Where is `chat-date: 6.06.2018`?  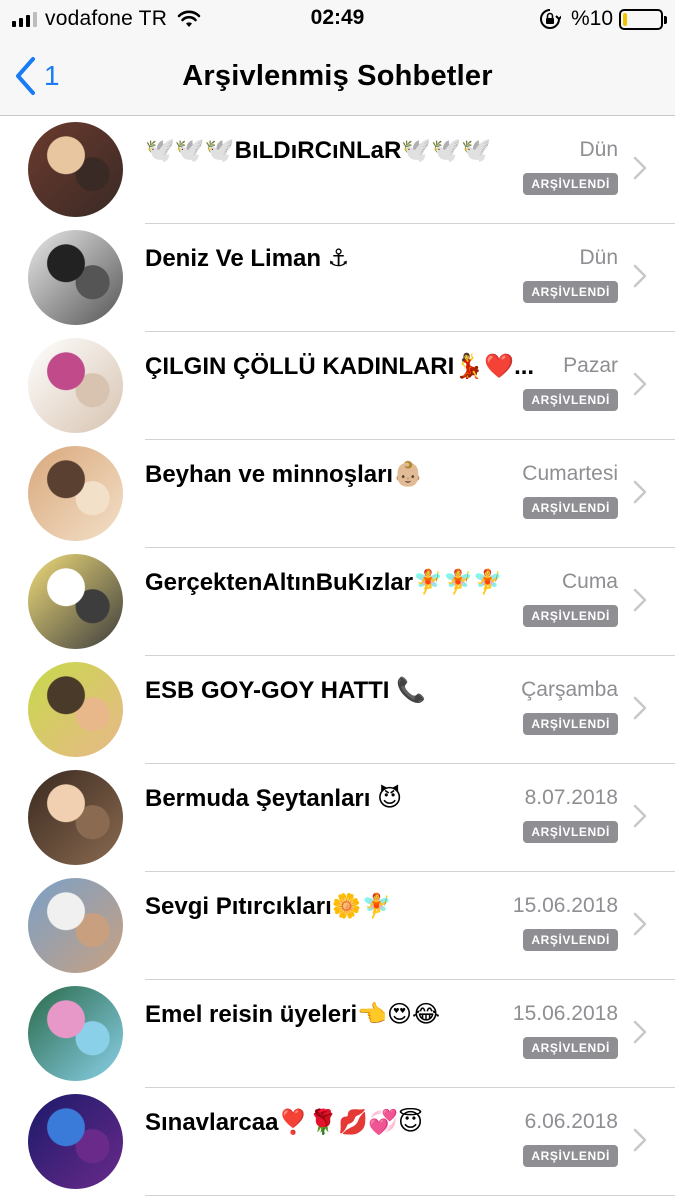 chat-date: 6.06.2018 is located at coordinates (571, 1121).